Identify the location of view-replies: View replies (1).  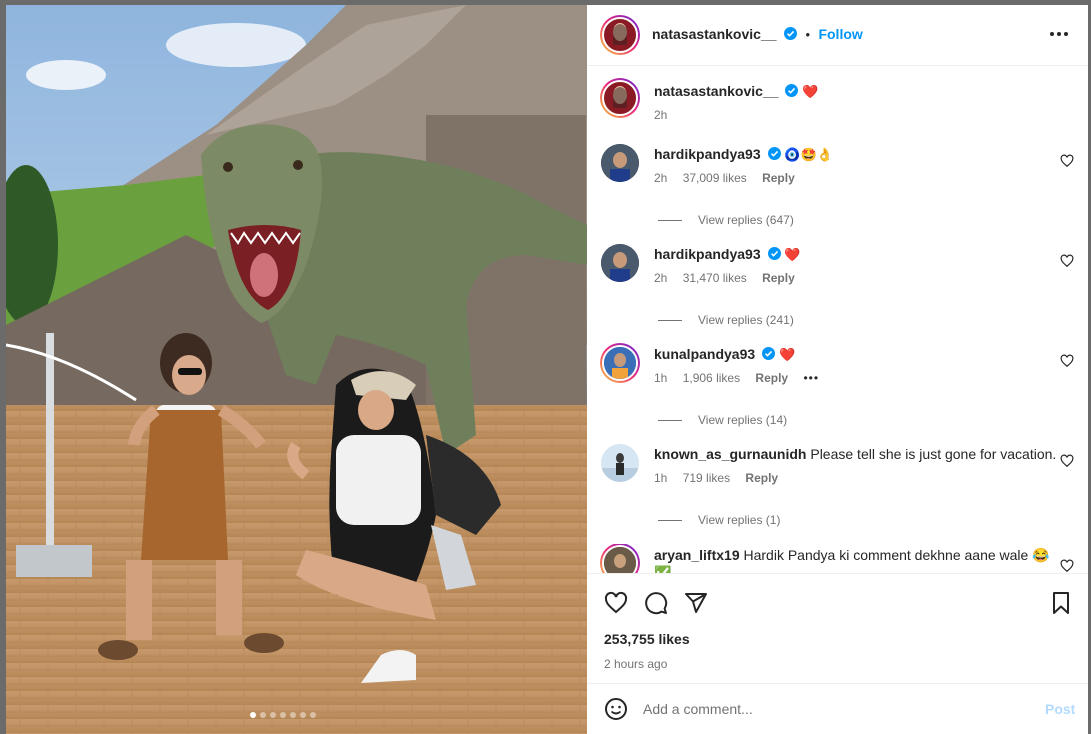
(719, 520).